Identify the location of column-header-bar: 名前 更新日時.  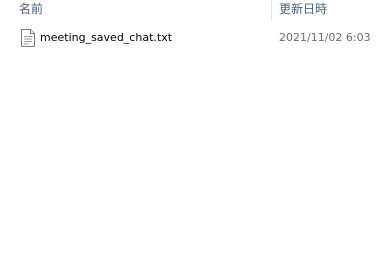
(194, 10).